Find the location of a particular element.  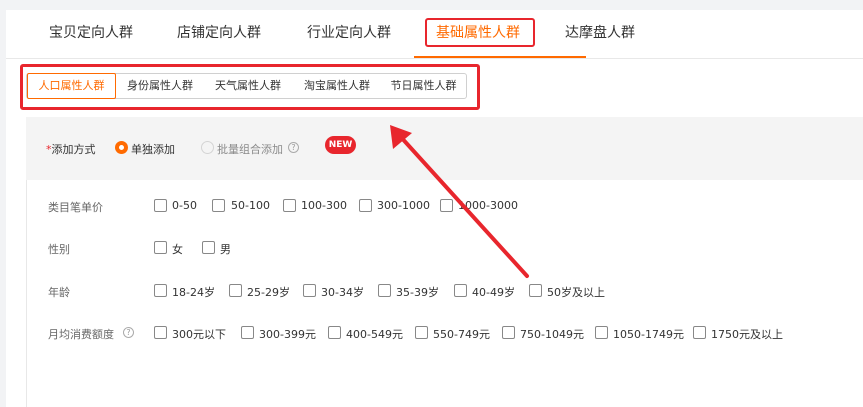

checkbox-label: 550-749元 is located at coordinates (461, 334).